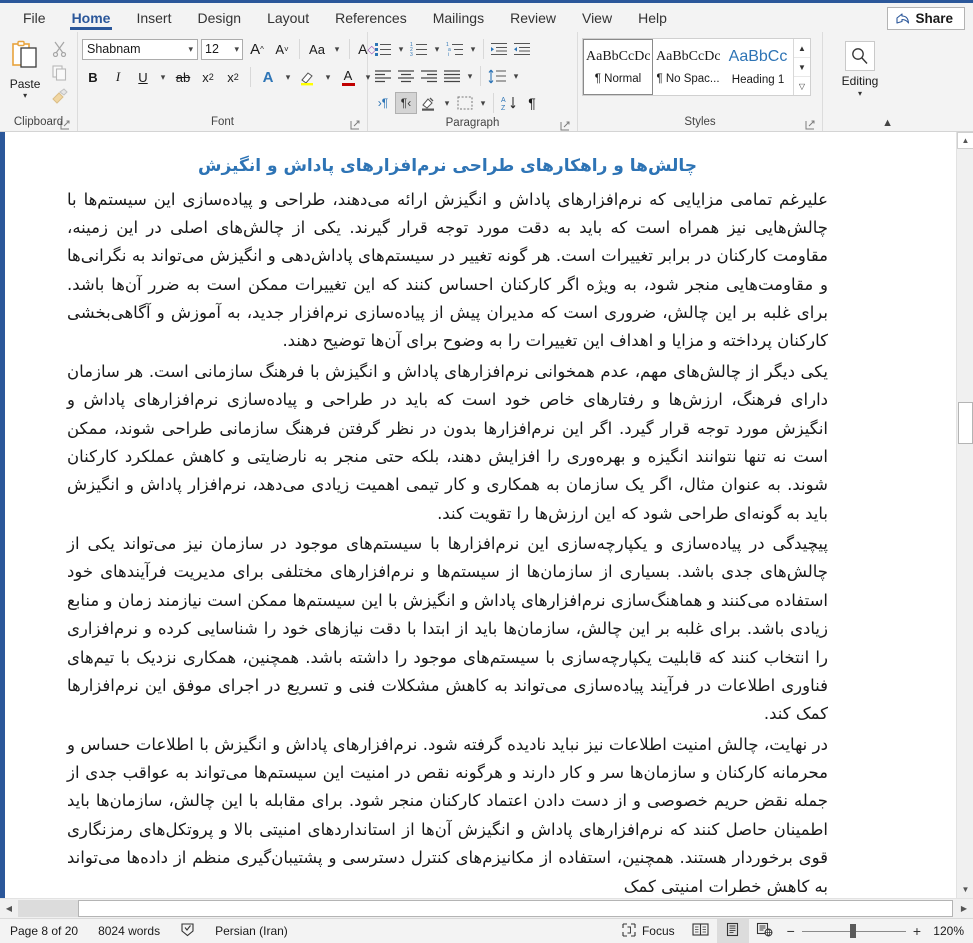  I want to click on subscript-icon: x2, so click(208, 77).